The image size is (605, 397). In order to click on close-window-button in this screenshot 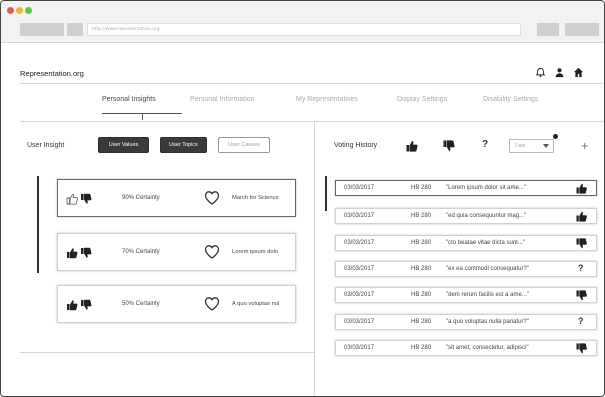, I will do `click(10, 10)`.